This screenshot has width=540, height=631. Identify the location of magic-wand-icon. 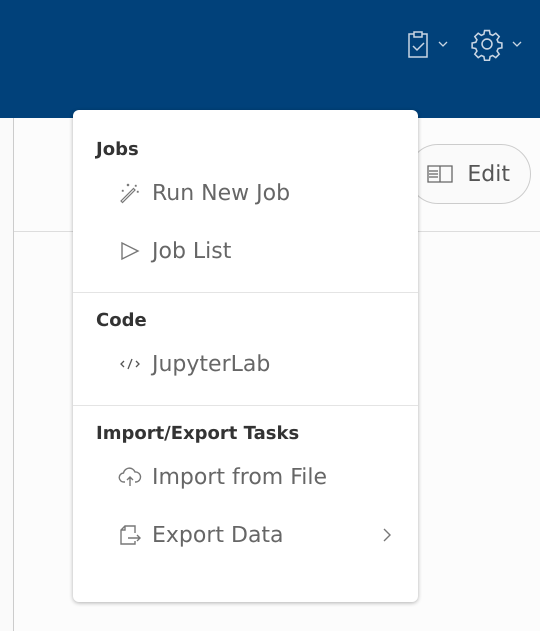
(130, 193).